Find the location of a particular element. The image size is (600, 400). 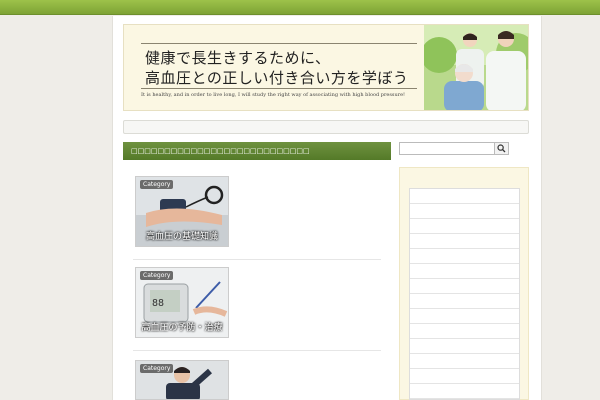

category-card-lifestyle: Category is located at coordinates (182, 380).